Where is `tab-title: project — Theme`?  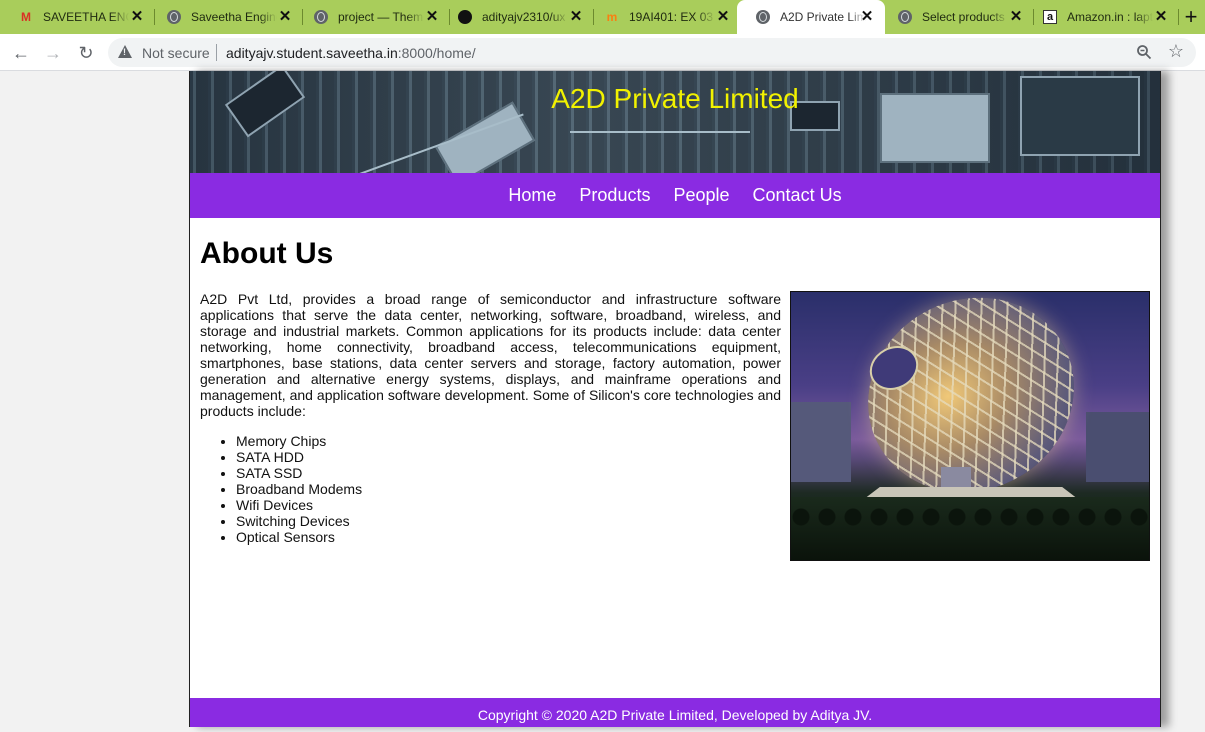
tab-title: project — Theme is located at coordinates (381, 17).